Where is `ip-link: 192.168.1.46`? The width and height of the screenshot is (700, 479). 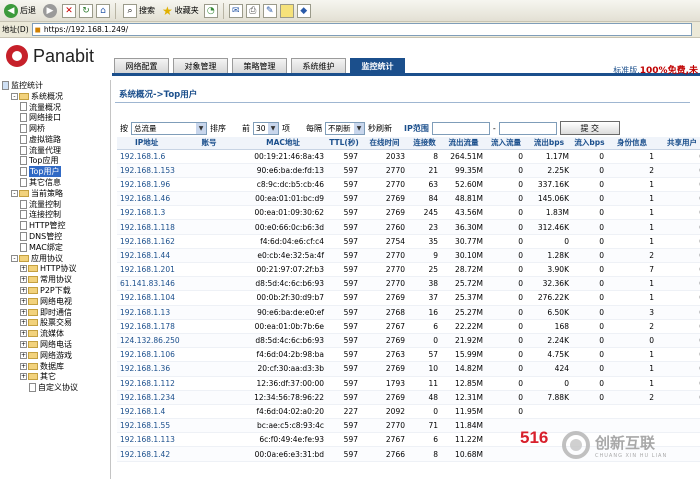
ip-link: 192.168.1.46 is located at coordinates (148, 199).